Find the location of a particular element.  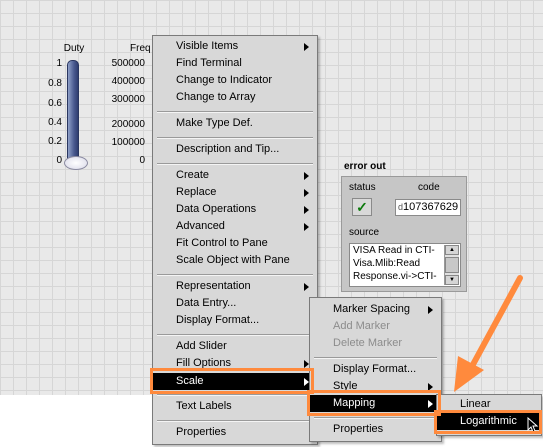

menu-item-replace: Replace is located at coordinates (235, 192).